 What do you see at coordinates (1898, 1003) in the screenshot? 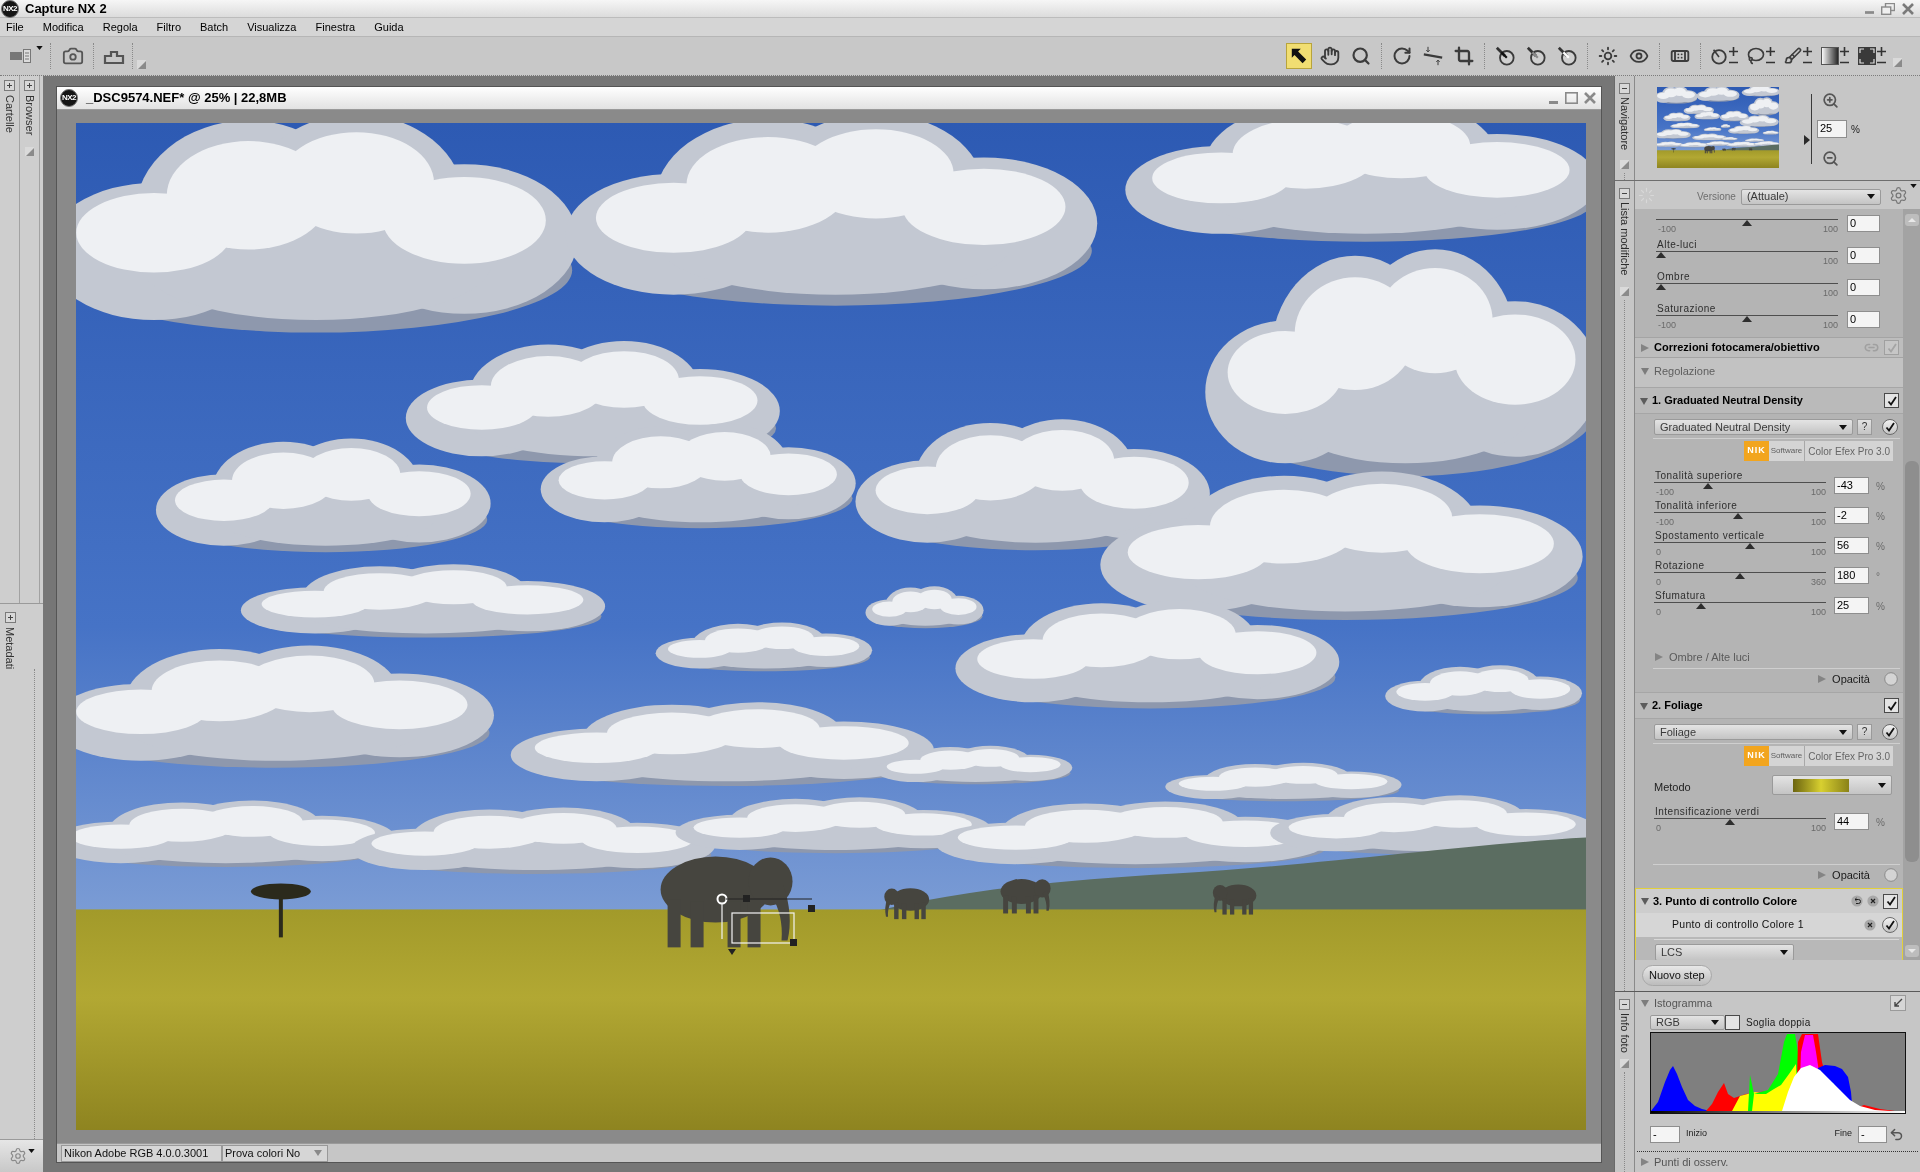
I see `popout-icon` at bounding box center [1898, 1003].